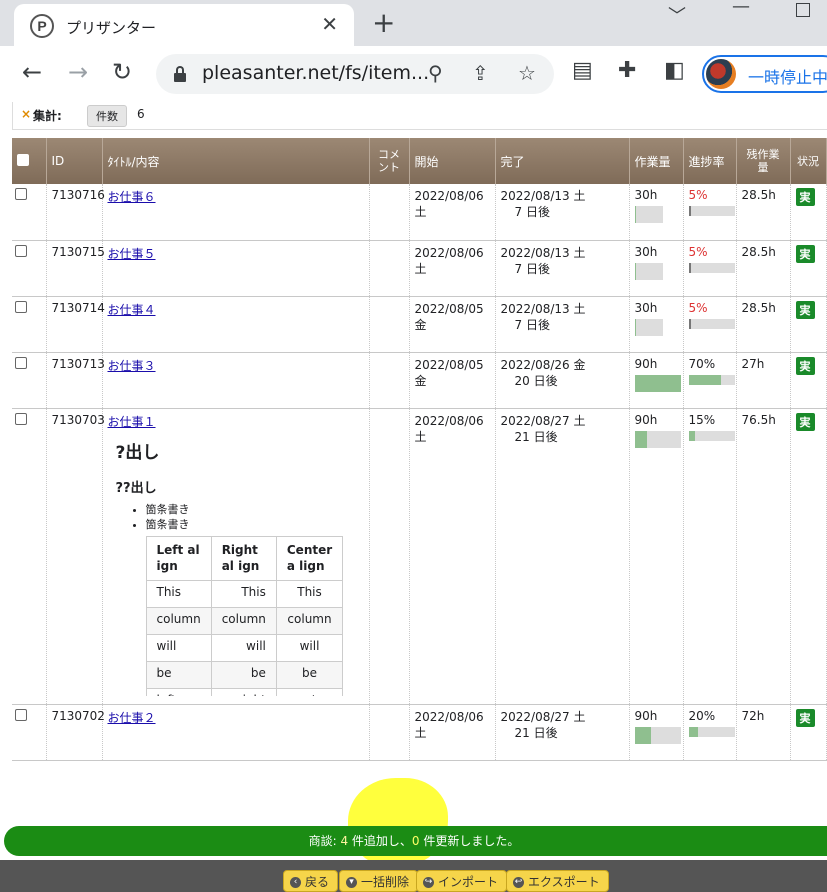 Image resolution: width=827 pixels, height=892 pixels. I want to click on reload-icon: ↻, so click(122, 72).